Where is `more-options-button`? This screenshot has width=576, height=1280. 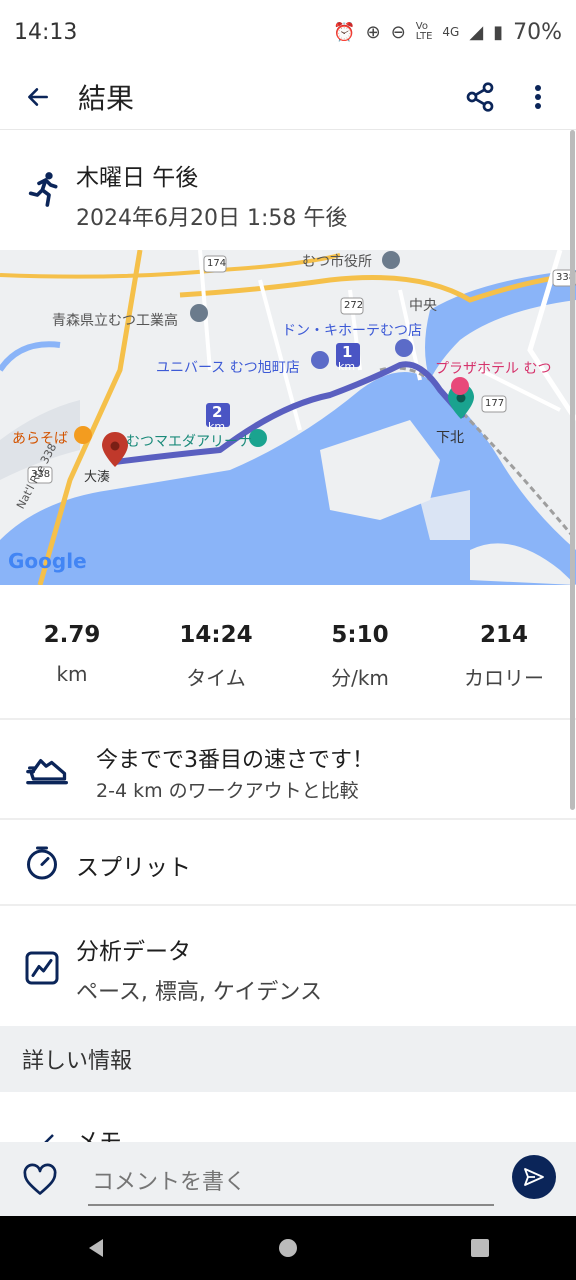
more-options-button is located at coordinates (538, 97).